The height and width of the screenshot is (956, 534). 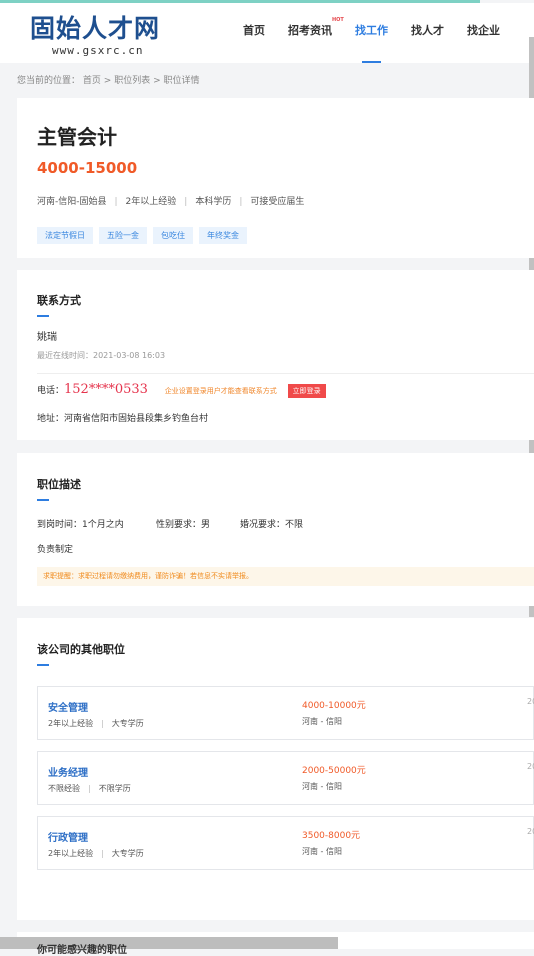 I want to click on breadcrumb-job-detail: 职位详情, so click(x=181, y=81).